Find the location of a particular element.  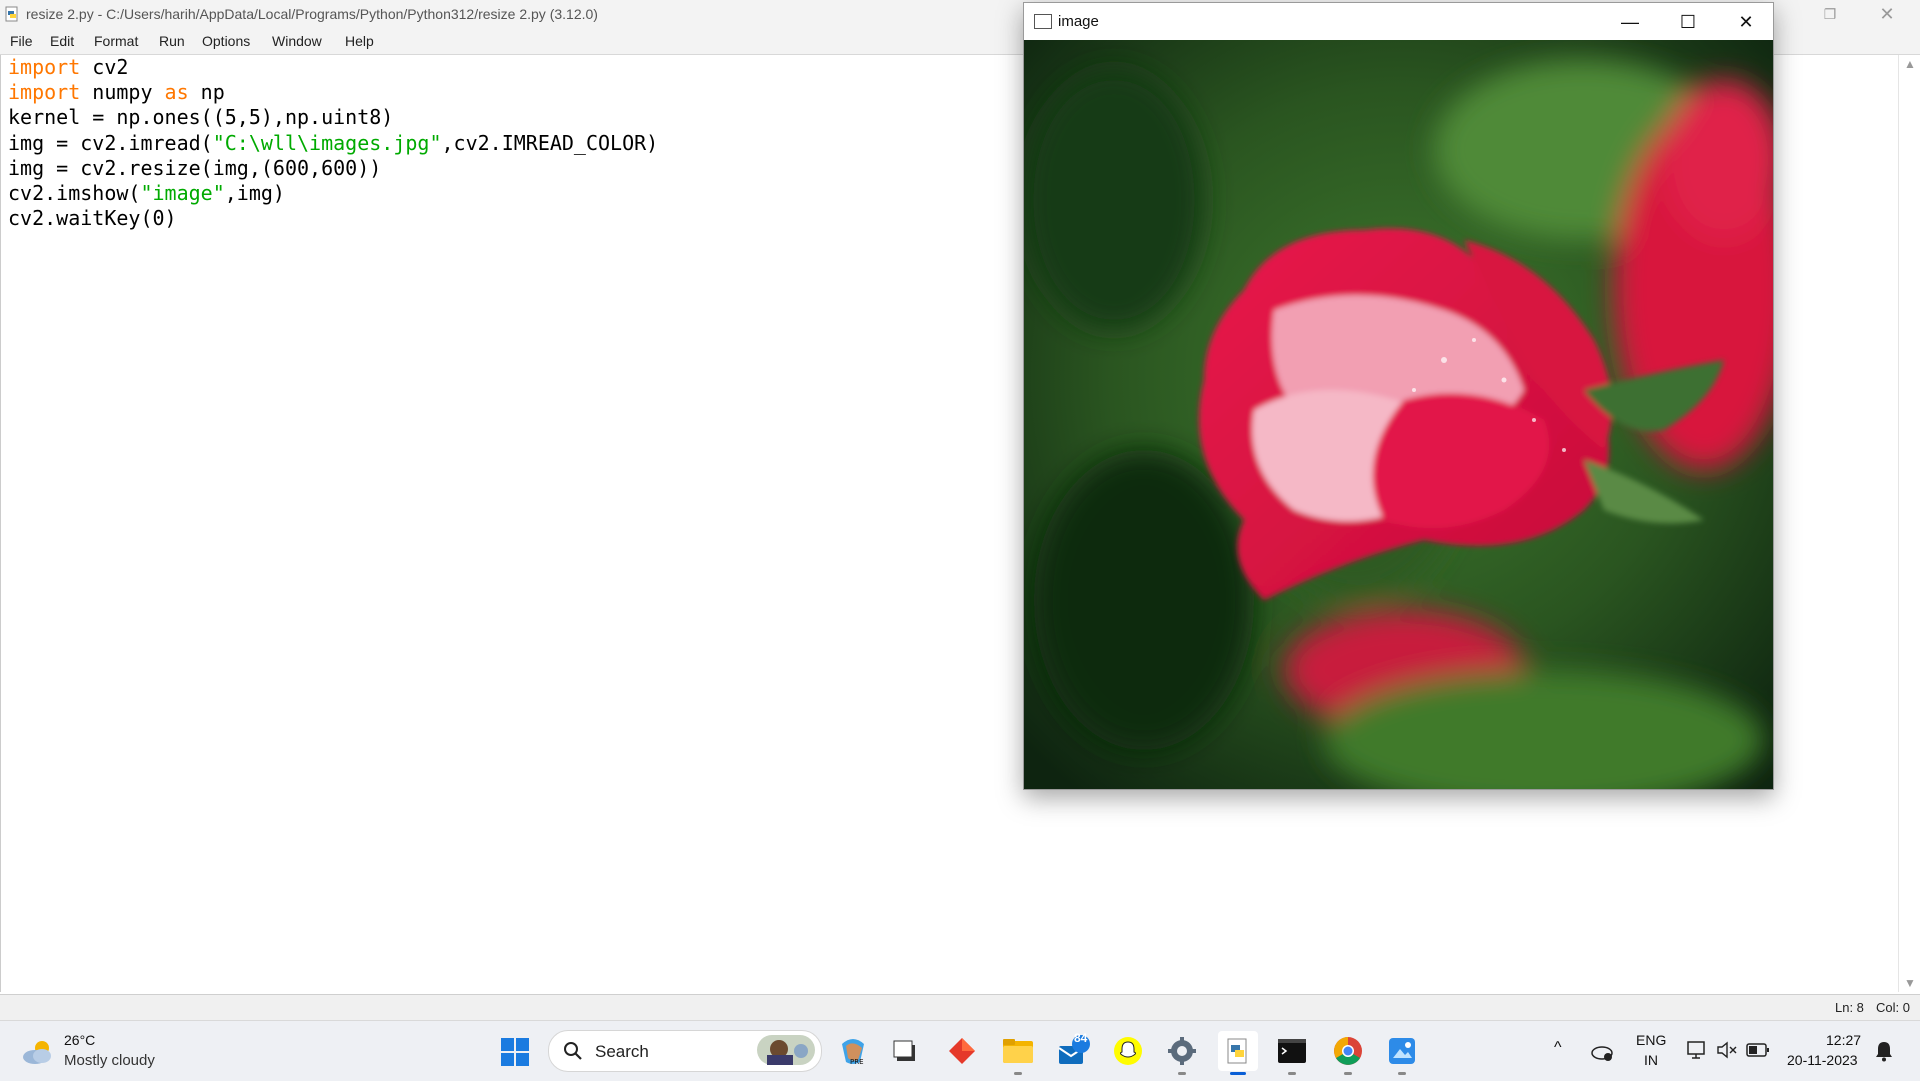

maximize-icon: ☐ is located at coordinates (1688, 22).